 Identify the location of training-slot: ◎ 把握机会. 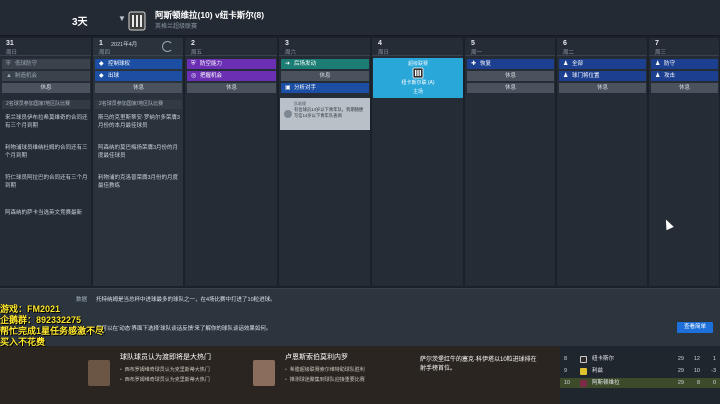
(231, 76).